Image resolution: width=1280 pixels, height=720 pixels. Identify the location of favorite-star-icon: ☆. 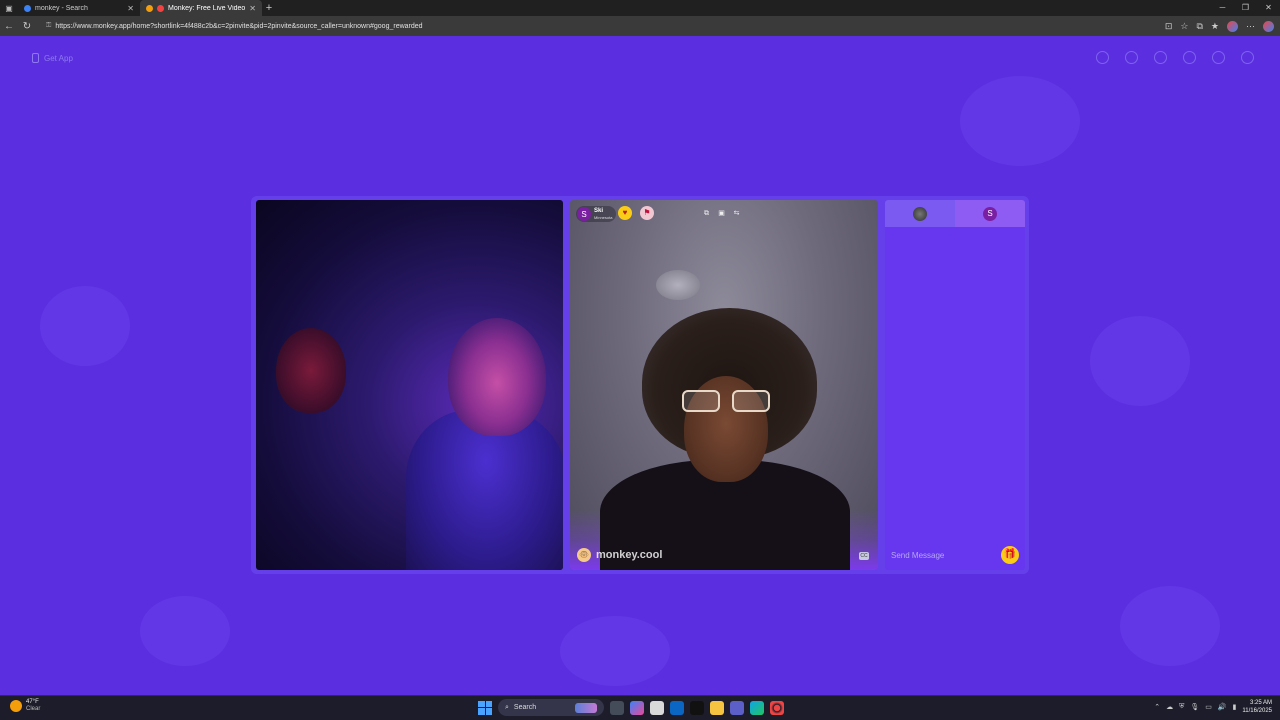
(1184, 26).